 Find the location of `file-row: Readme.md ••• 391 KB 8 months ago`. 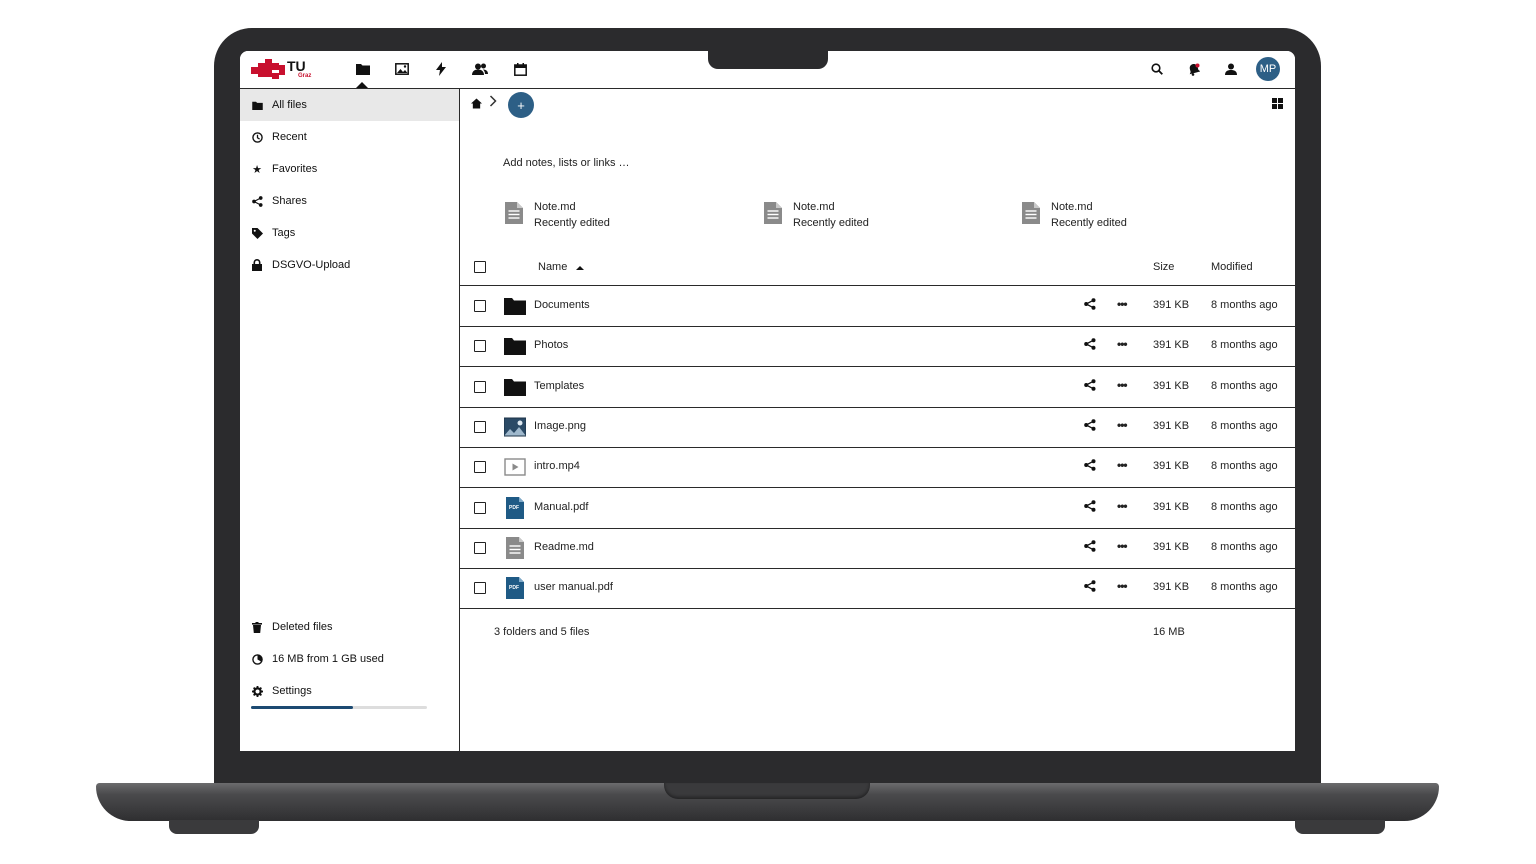

file-row: Readme.md ••• 391 KB 8 months ago is located at coordinates (877, 548).